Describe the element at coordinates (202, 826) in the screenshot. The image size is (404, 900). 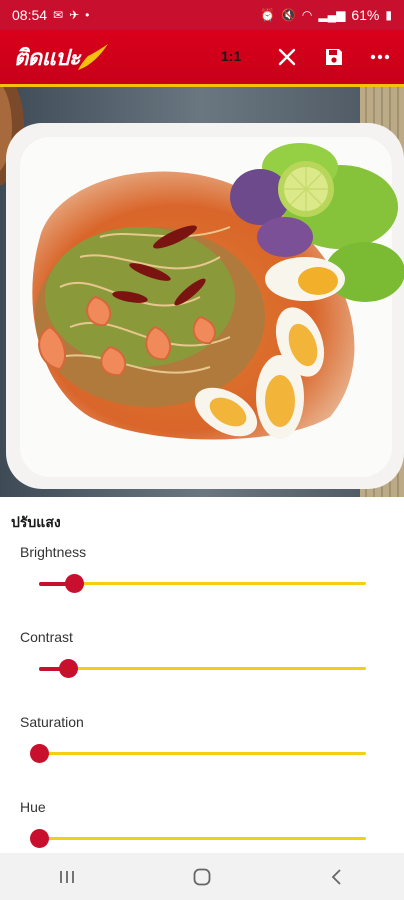
I see `hue-slider-group: Hue` at that location.